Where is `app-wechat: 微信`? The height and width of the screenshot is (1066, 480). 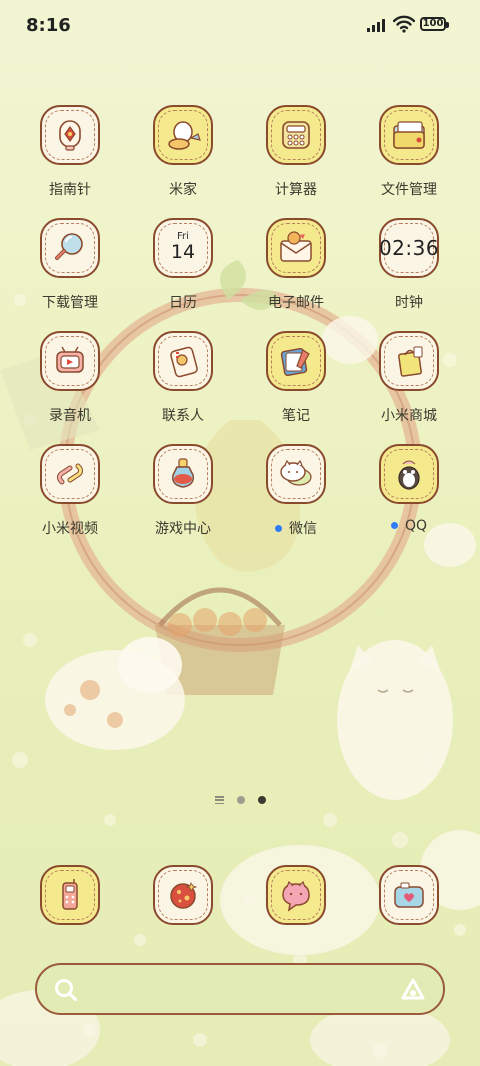 app-wechat: 微信 is located at coordinates (296, 491).